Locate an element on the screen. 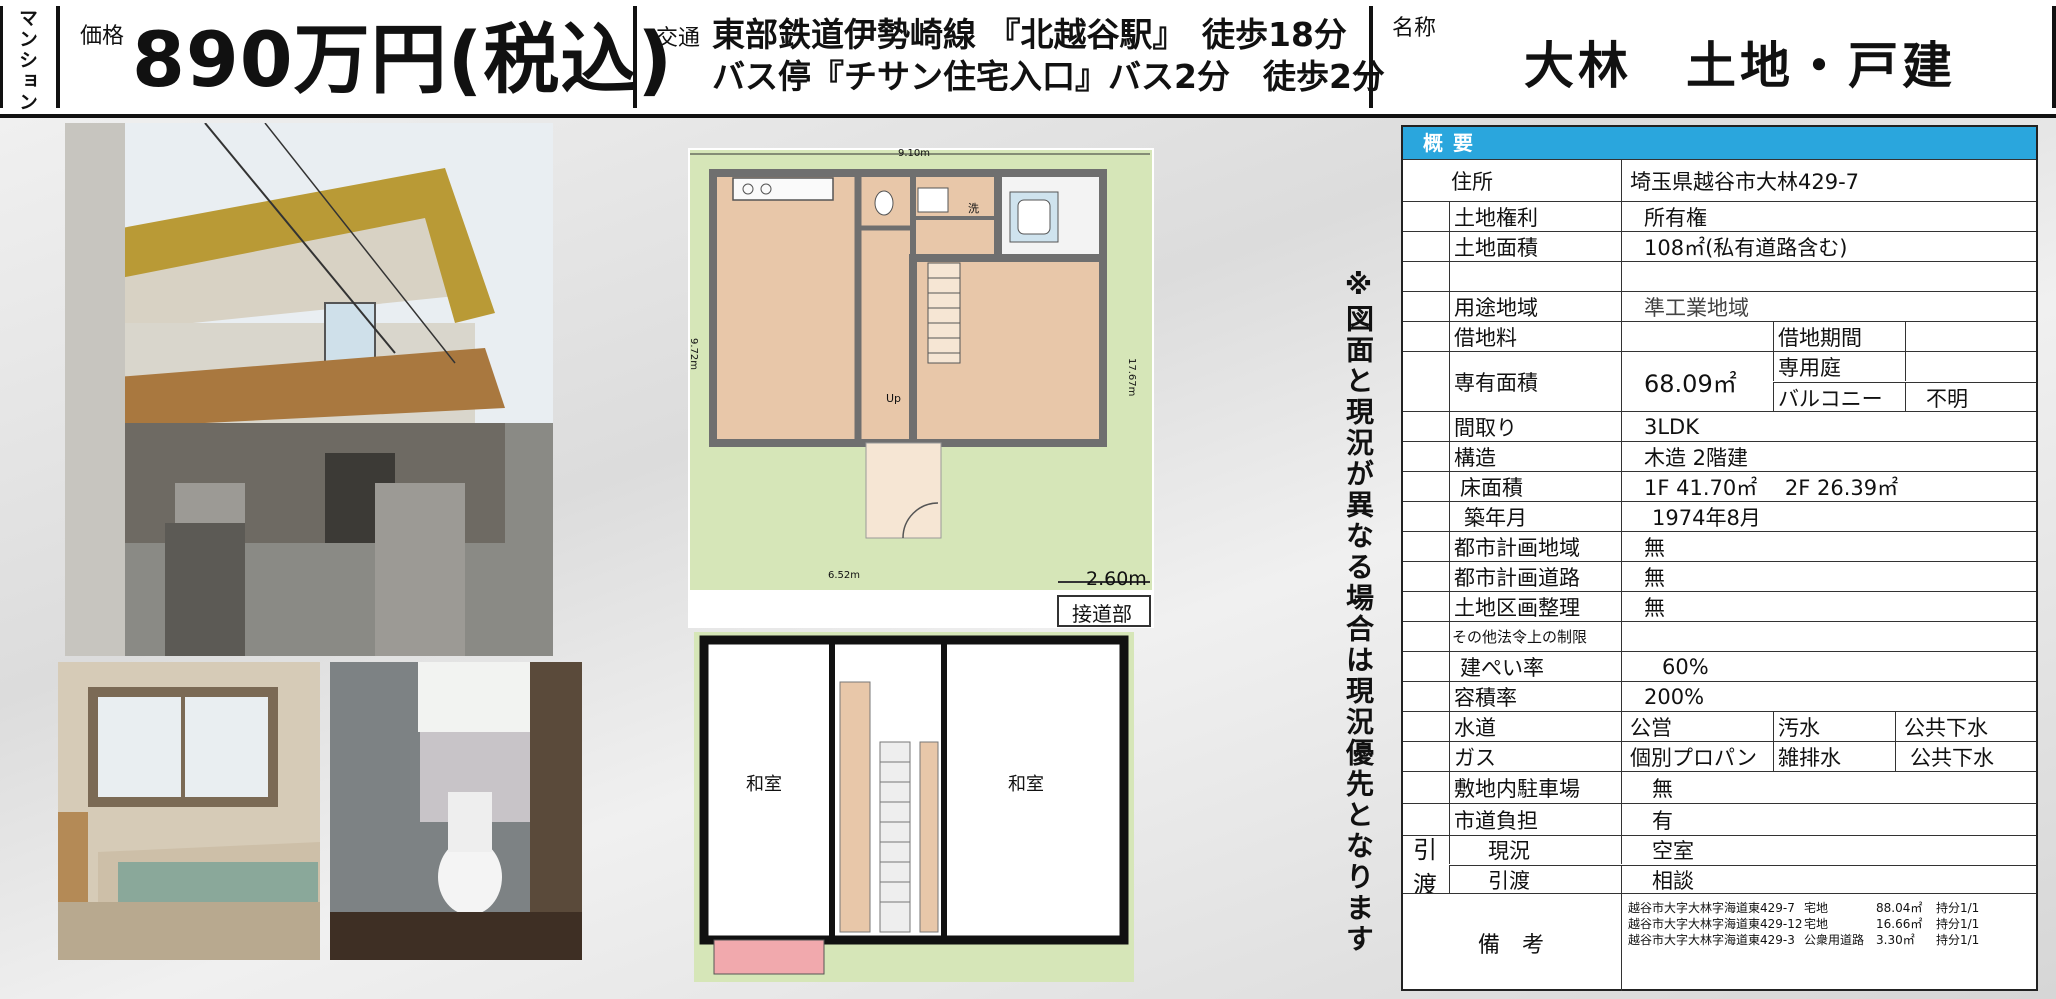  side-note: ※図面と現況が異なる場合は現況優先となります is located at coordinates (1358, 611).